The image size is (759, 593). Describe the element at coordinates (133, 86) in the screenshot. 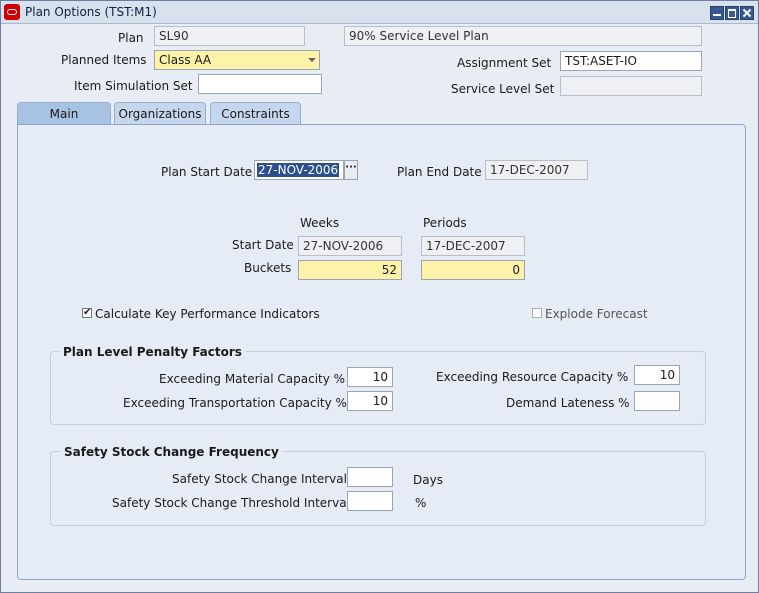

I see `item-simulation-set-label: Item Simulation Set` at that location.